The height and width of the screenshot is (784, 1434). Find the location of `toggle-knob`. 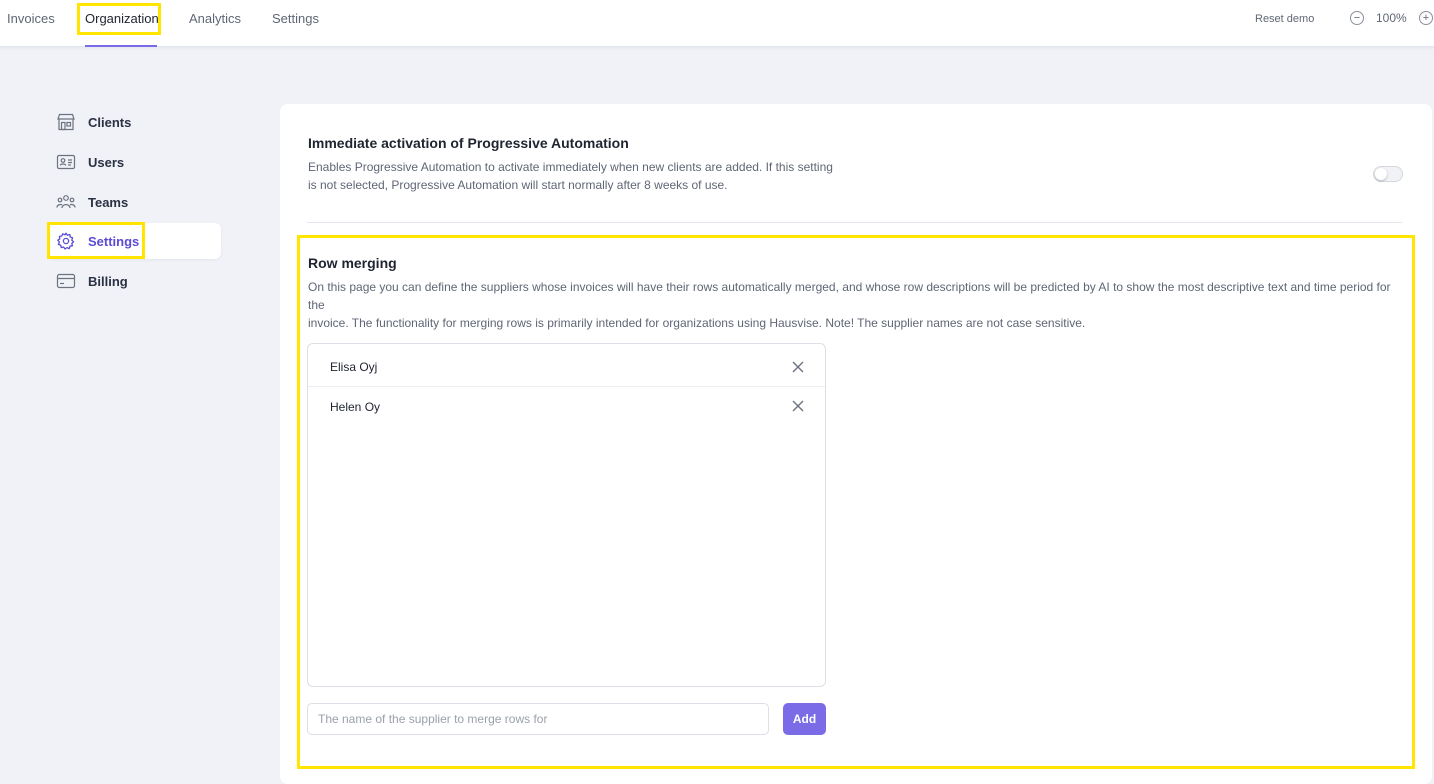

toggle-knob is located at coordinates (1381, 174).